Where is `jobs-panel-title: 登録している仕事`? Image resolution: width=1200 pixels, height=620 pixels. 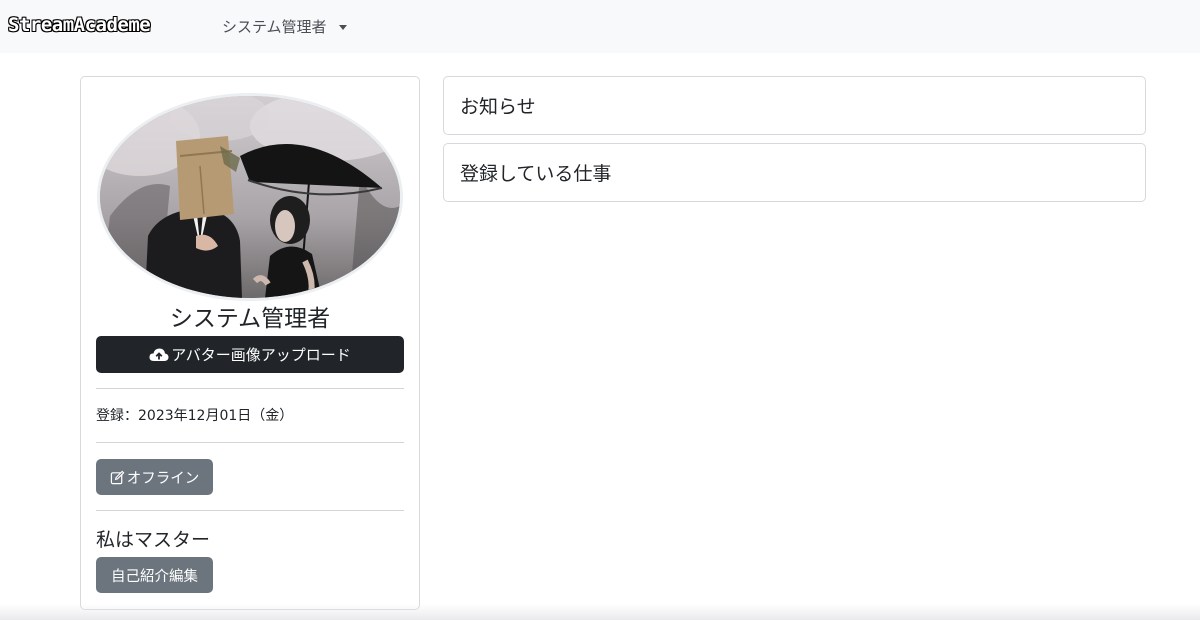 jobs-panel-title: 登録している仕事 is located at coordinates (536, 174).